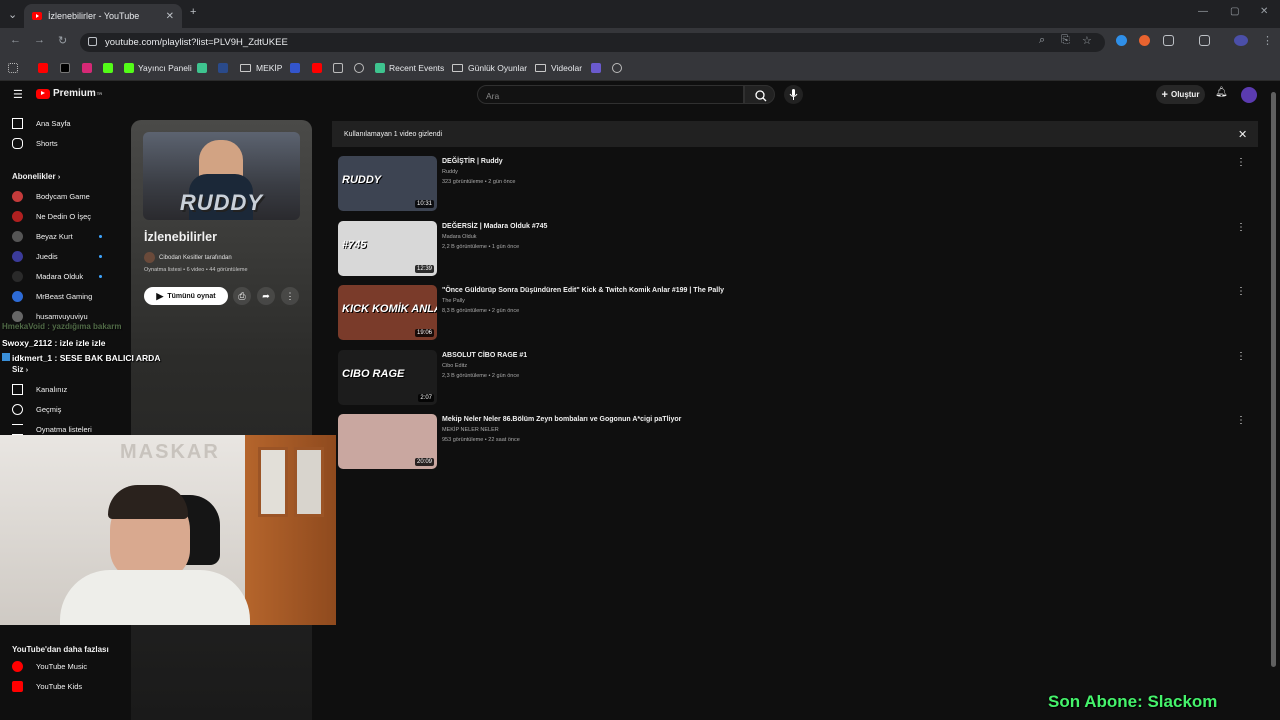 This screenshot has width=1280, height=720. Describe the element at coordinates (188, 257) in the screenshot. I see `playlist-owner: Cibodan Kesitler tarafından` at that location.